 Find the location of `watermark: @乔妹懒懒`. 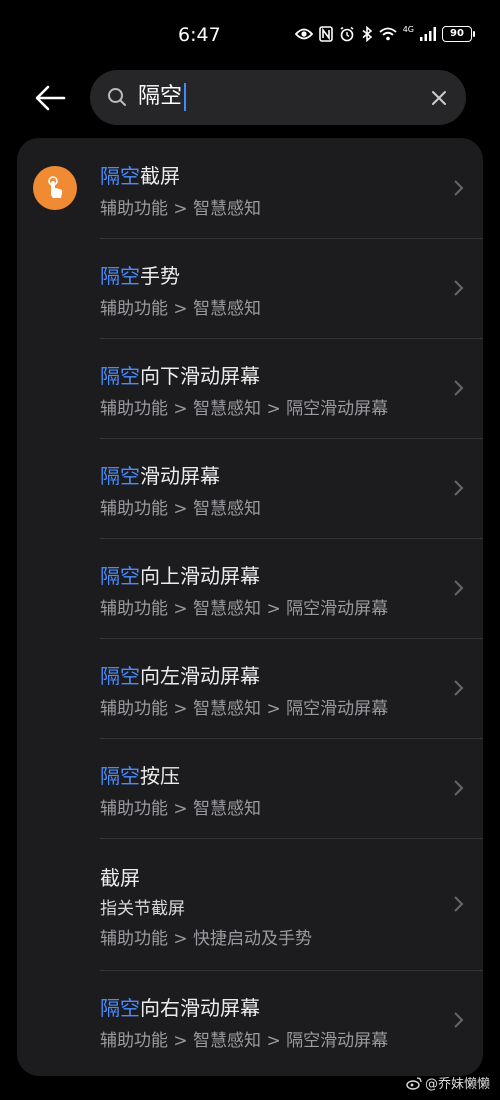

watermark: @乔妹懒懒 is located at coordinates (448, 1082).